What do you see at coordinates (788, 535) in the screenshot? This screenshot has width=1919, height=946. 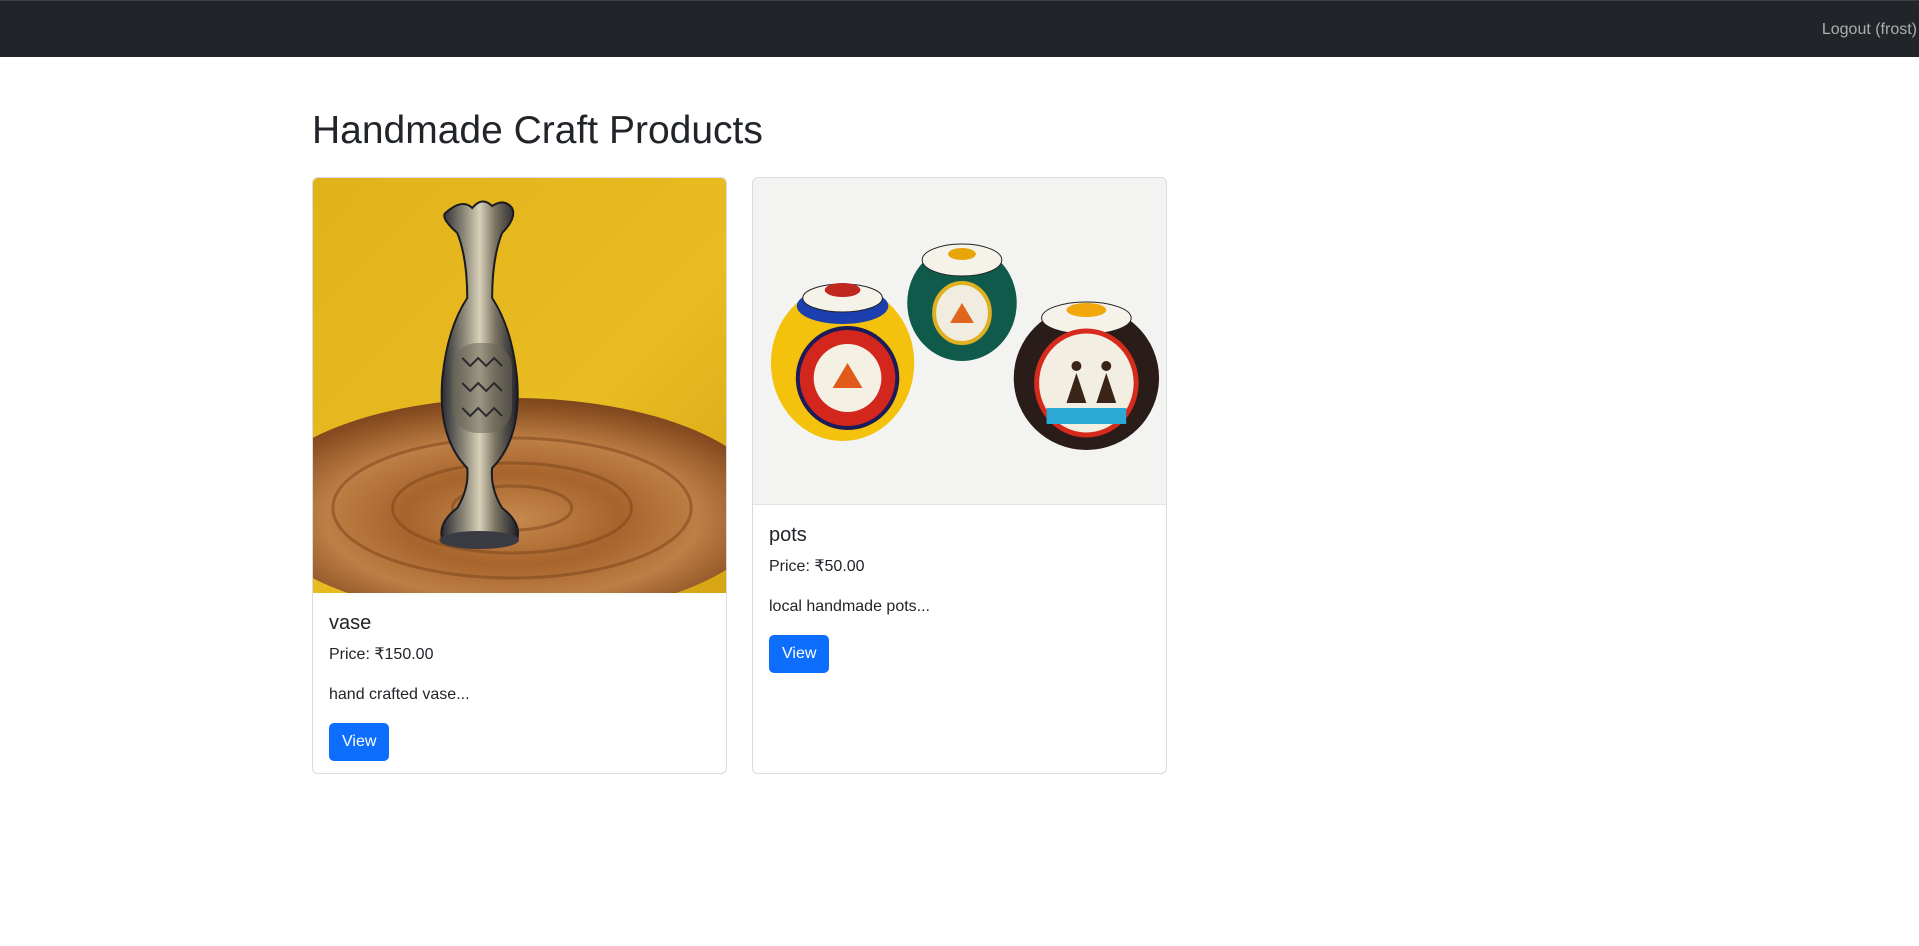 I see `product-name: pots` at bounding box center [788, 535].